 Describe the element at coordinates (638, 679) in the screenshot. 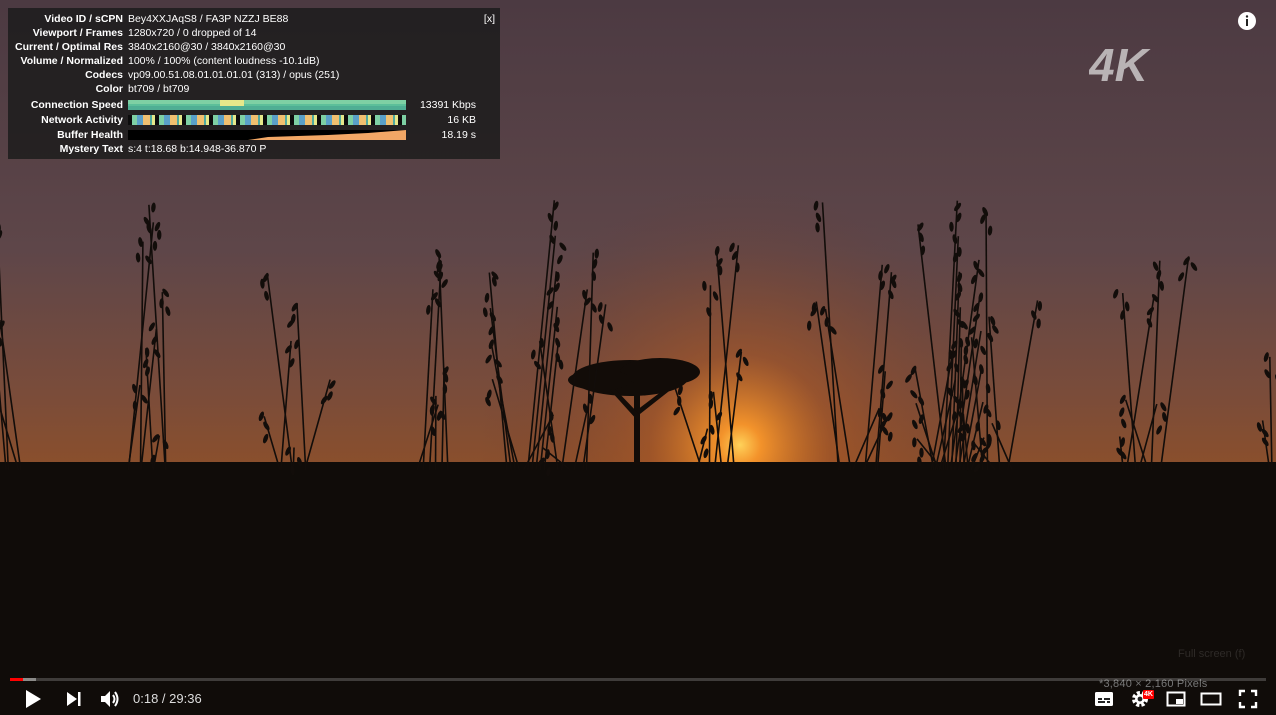

I see `progress-bar` at that location.